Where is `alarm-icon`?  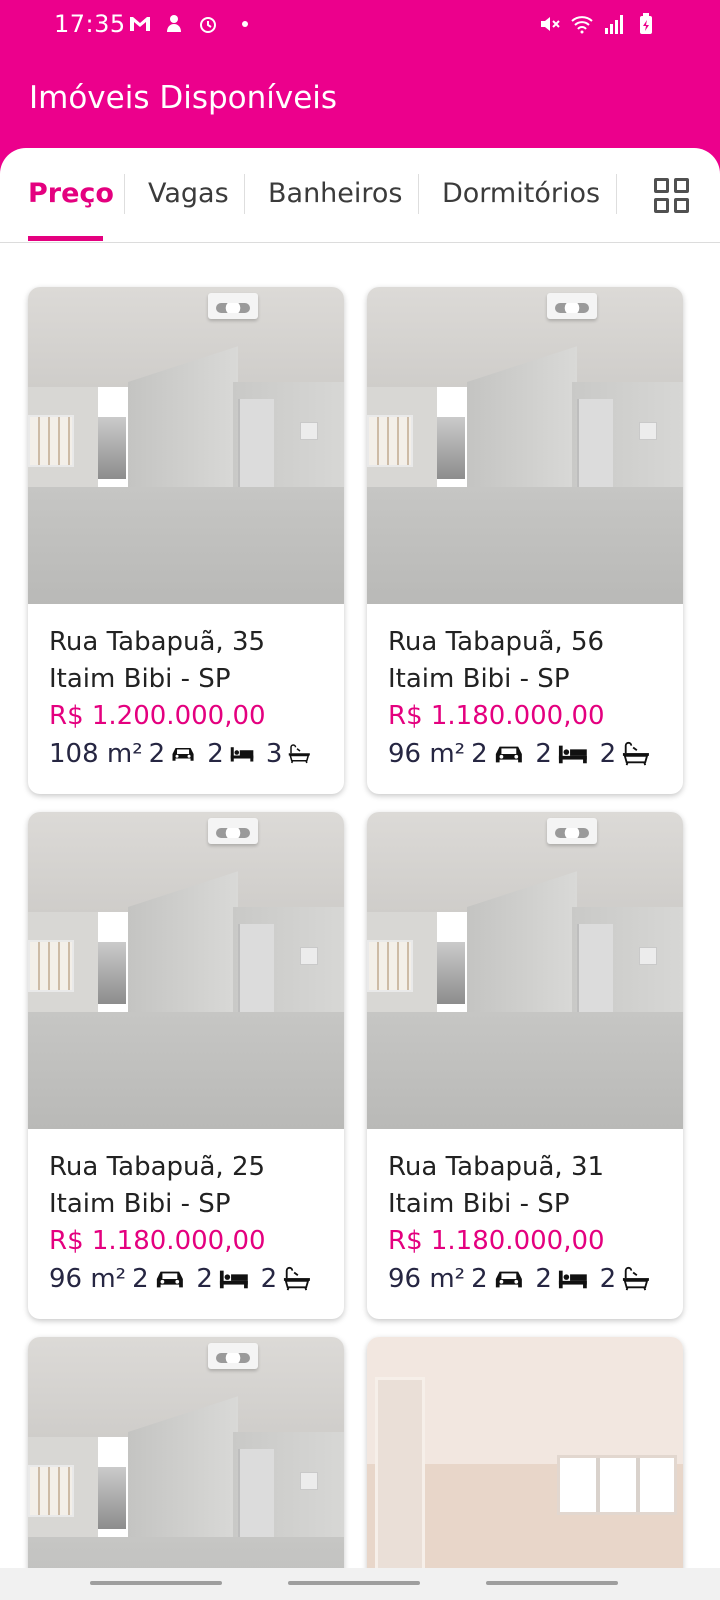 alarm-icon is located at coordinates (208, 25).